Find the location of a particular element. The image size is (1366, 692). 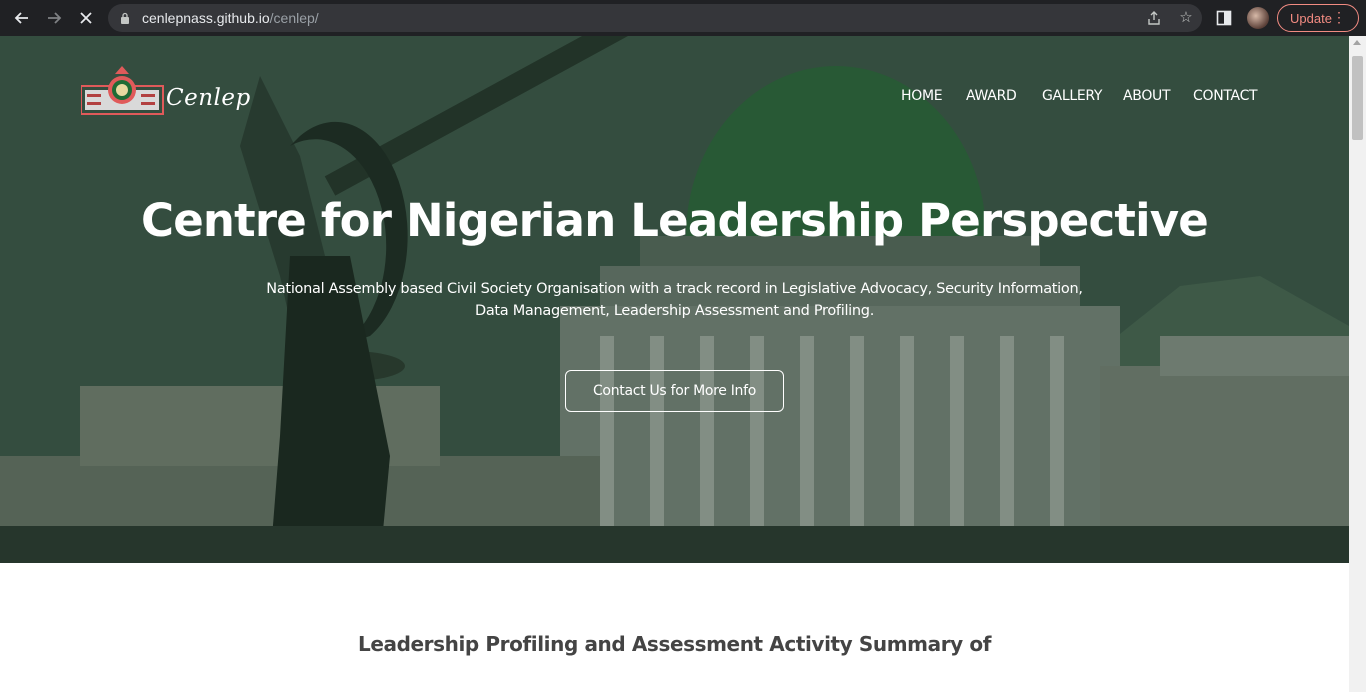

back-icon is located at coordinates (22, 18).